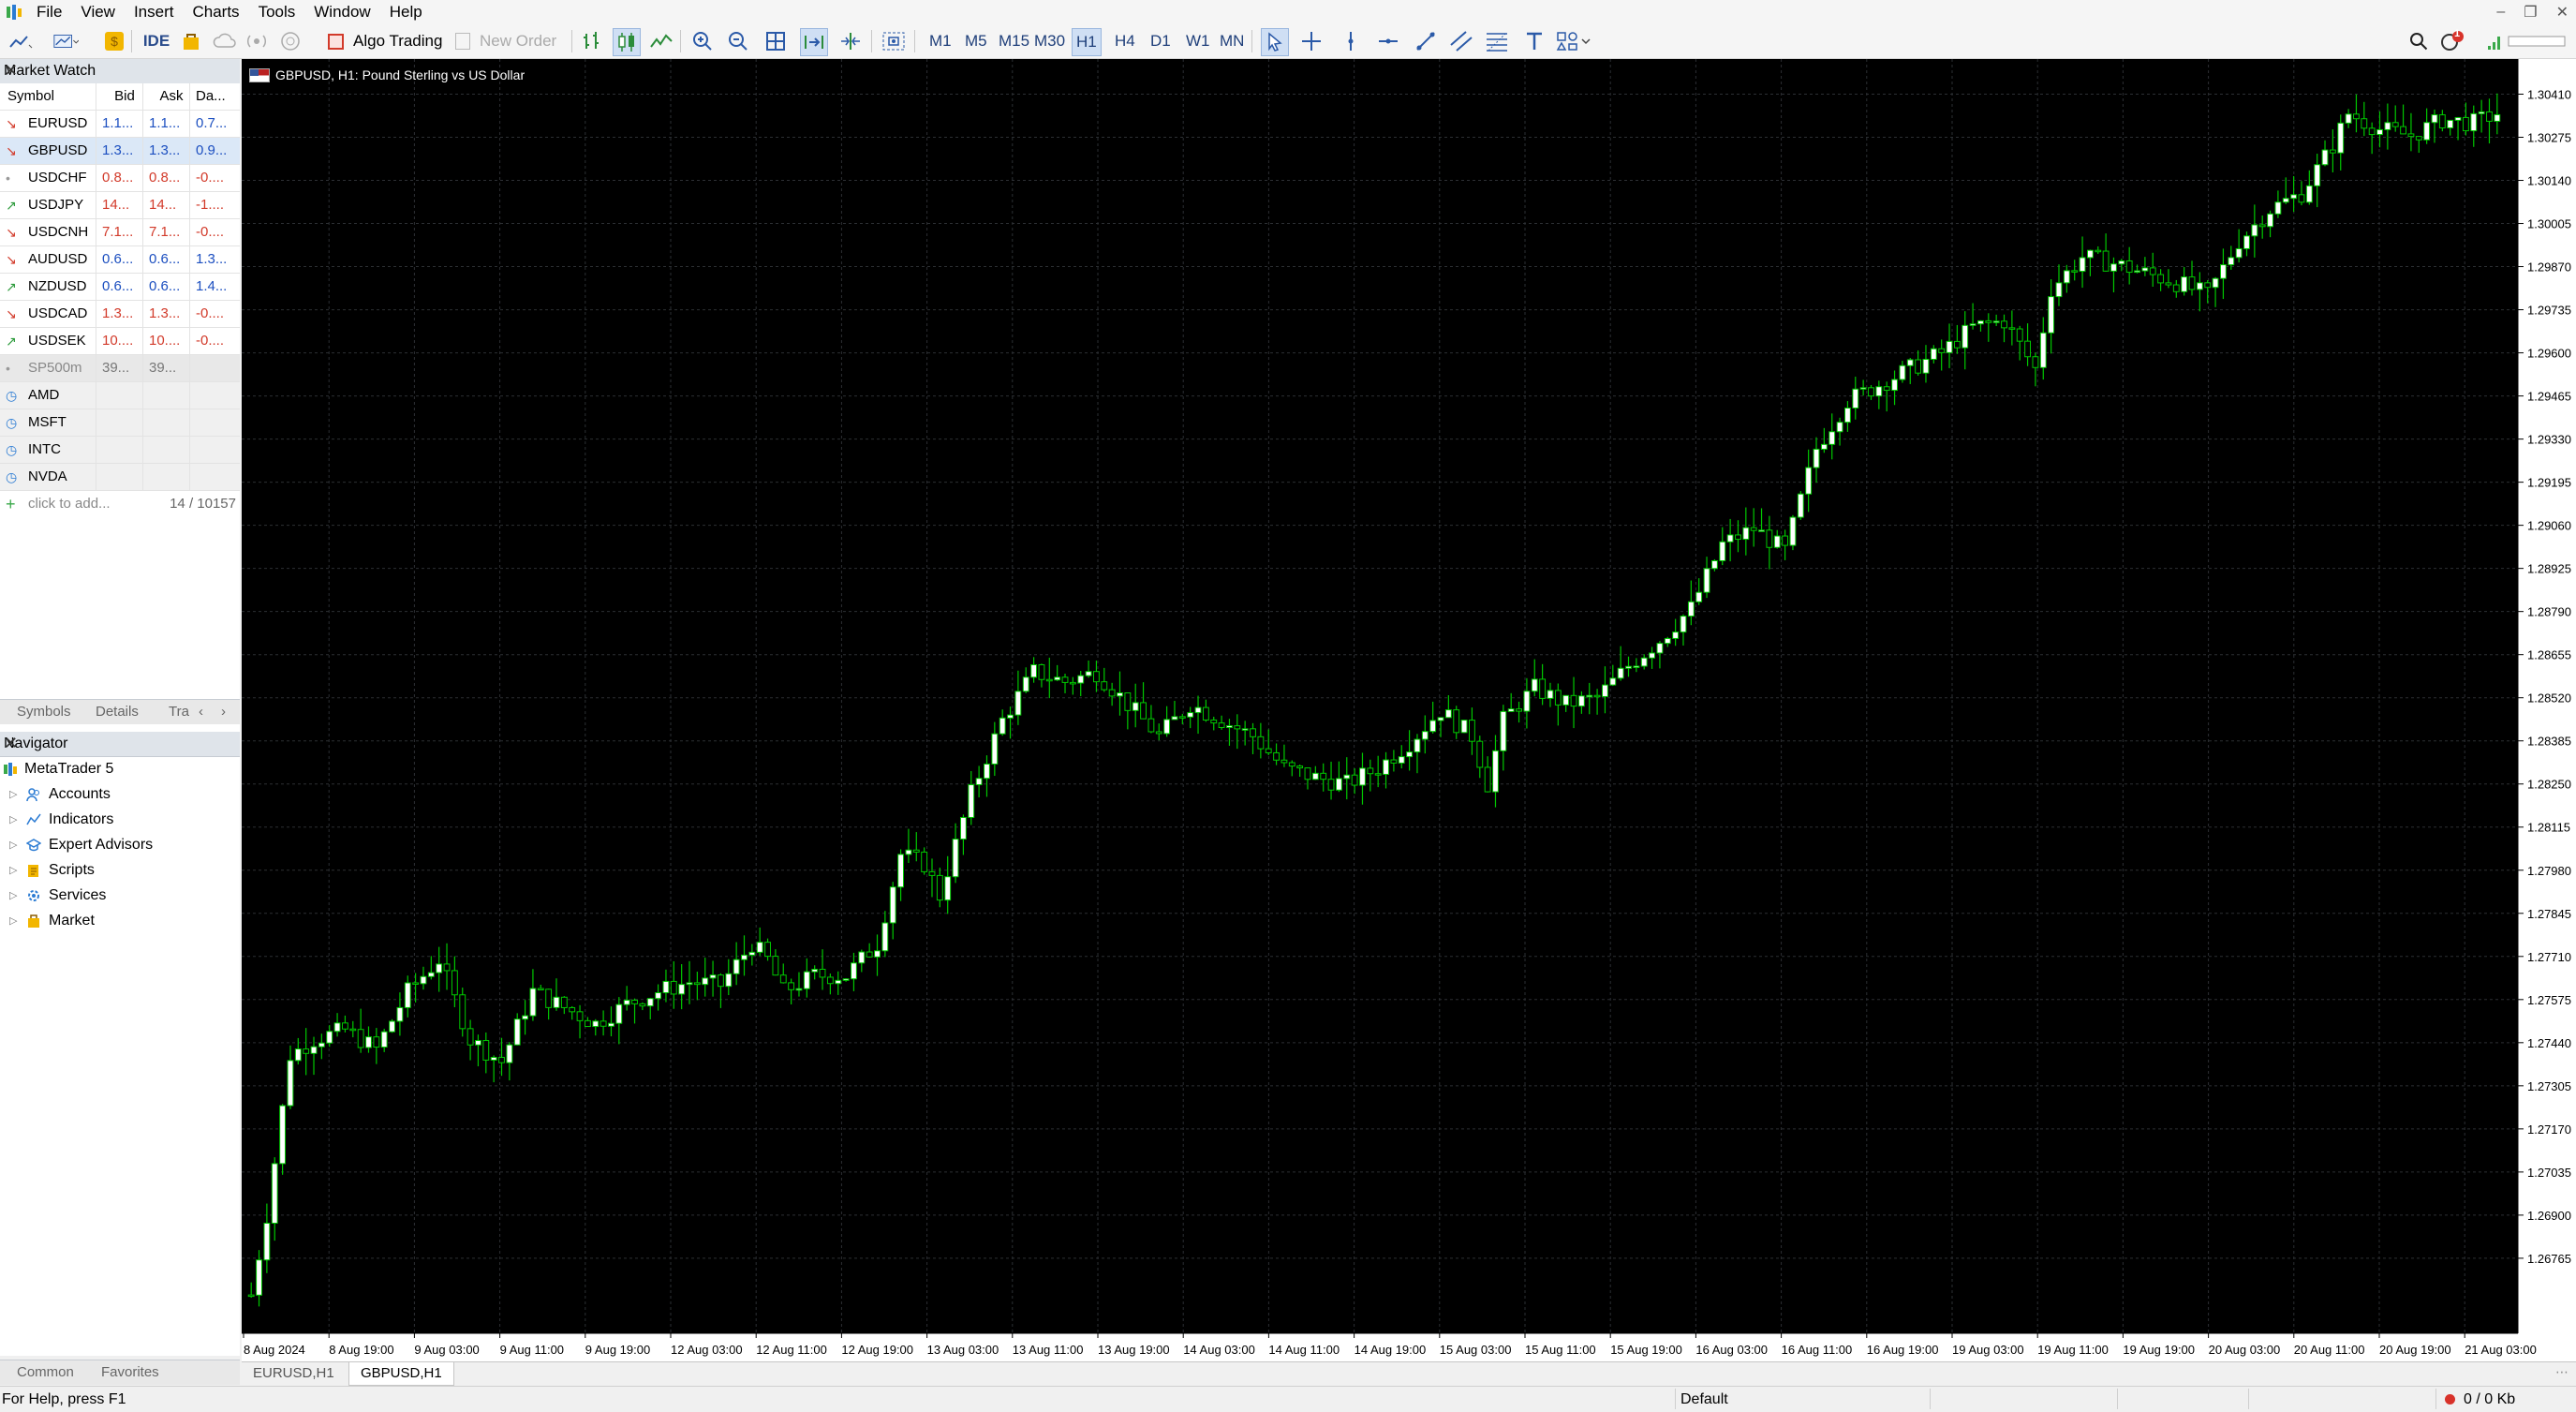  What do you see at coordinates (119, 71) in the screenshot?
I see `close-market-watch-icon: ✕` at bounding box center [119, 71].